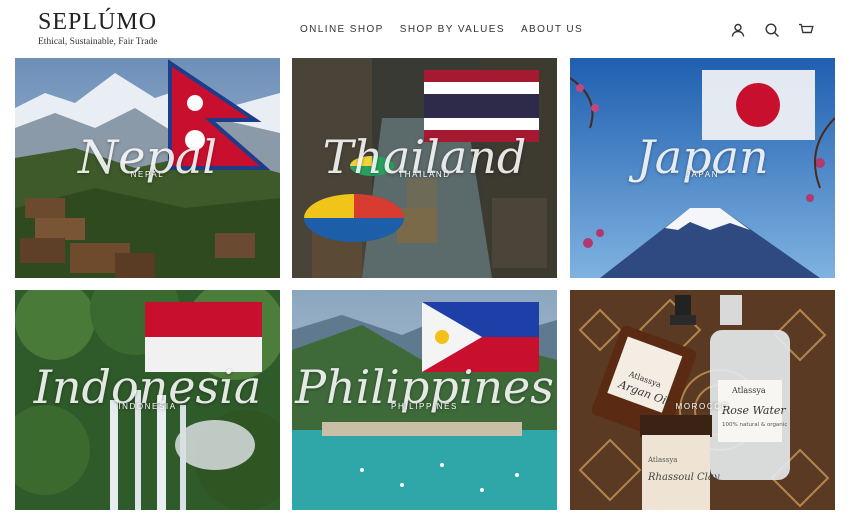 Image resolution: width=850 pixels, height=520 pixels. What do you see at coordinates (98, 42) in the screenshot?
I see `brand-tagline: Ethical, Sustainable, Fair Trade` at bounding box center [98, 42].